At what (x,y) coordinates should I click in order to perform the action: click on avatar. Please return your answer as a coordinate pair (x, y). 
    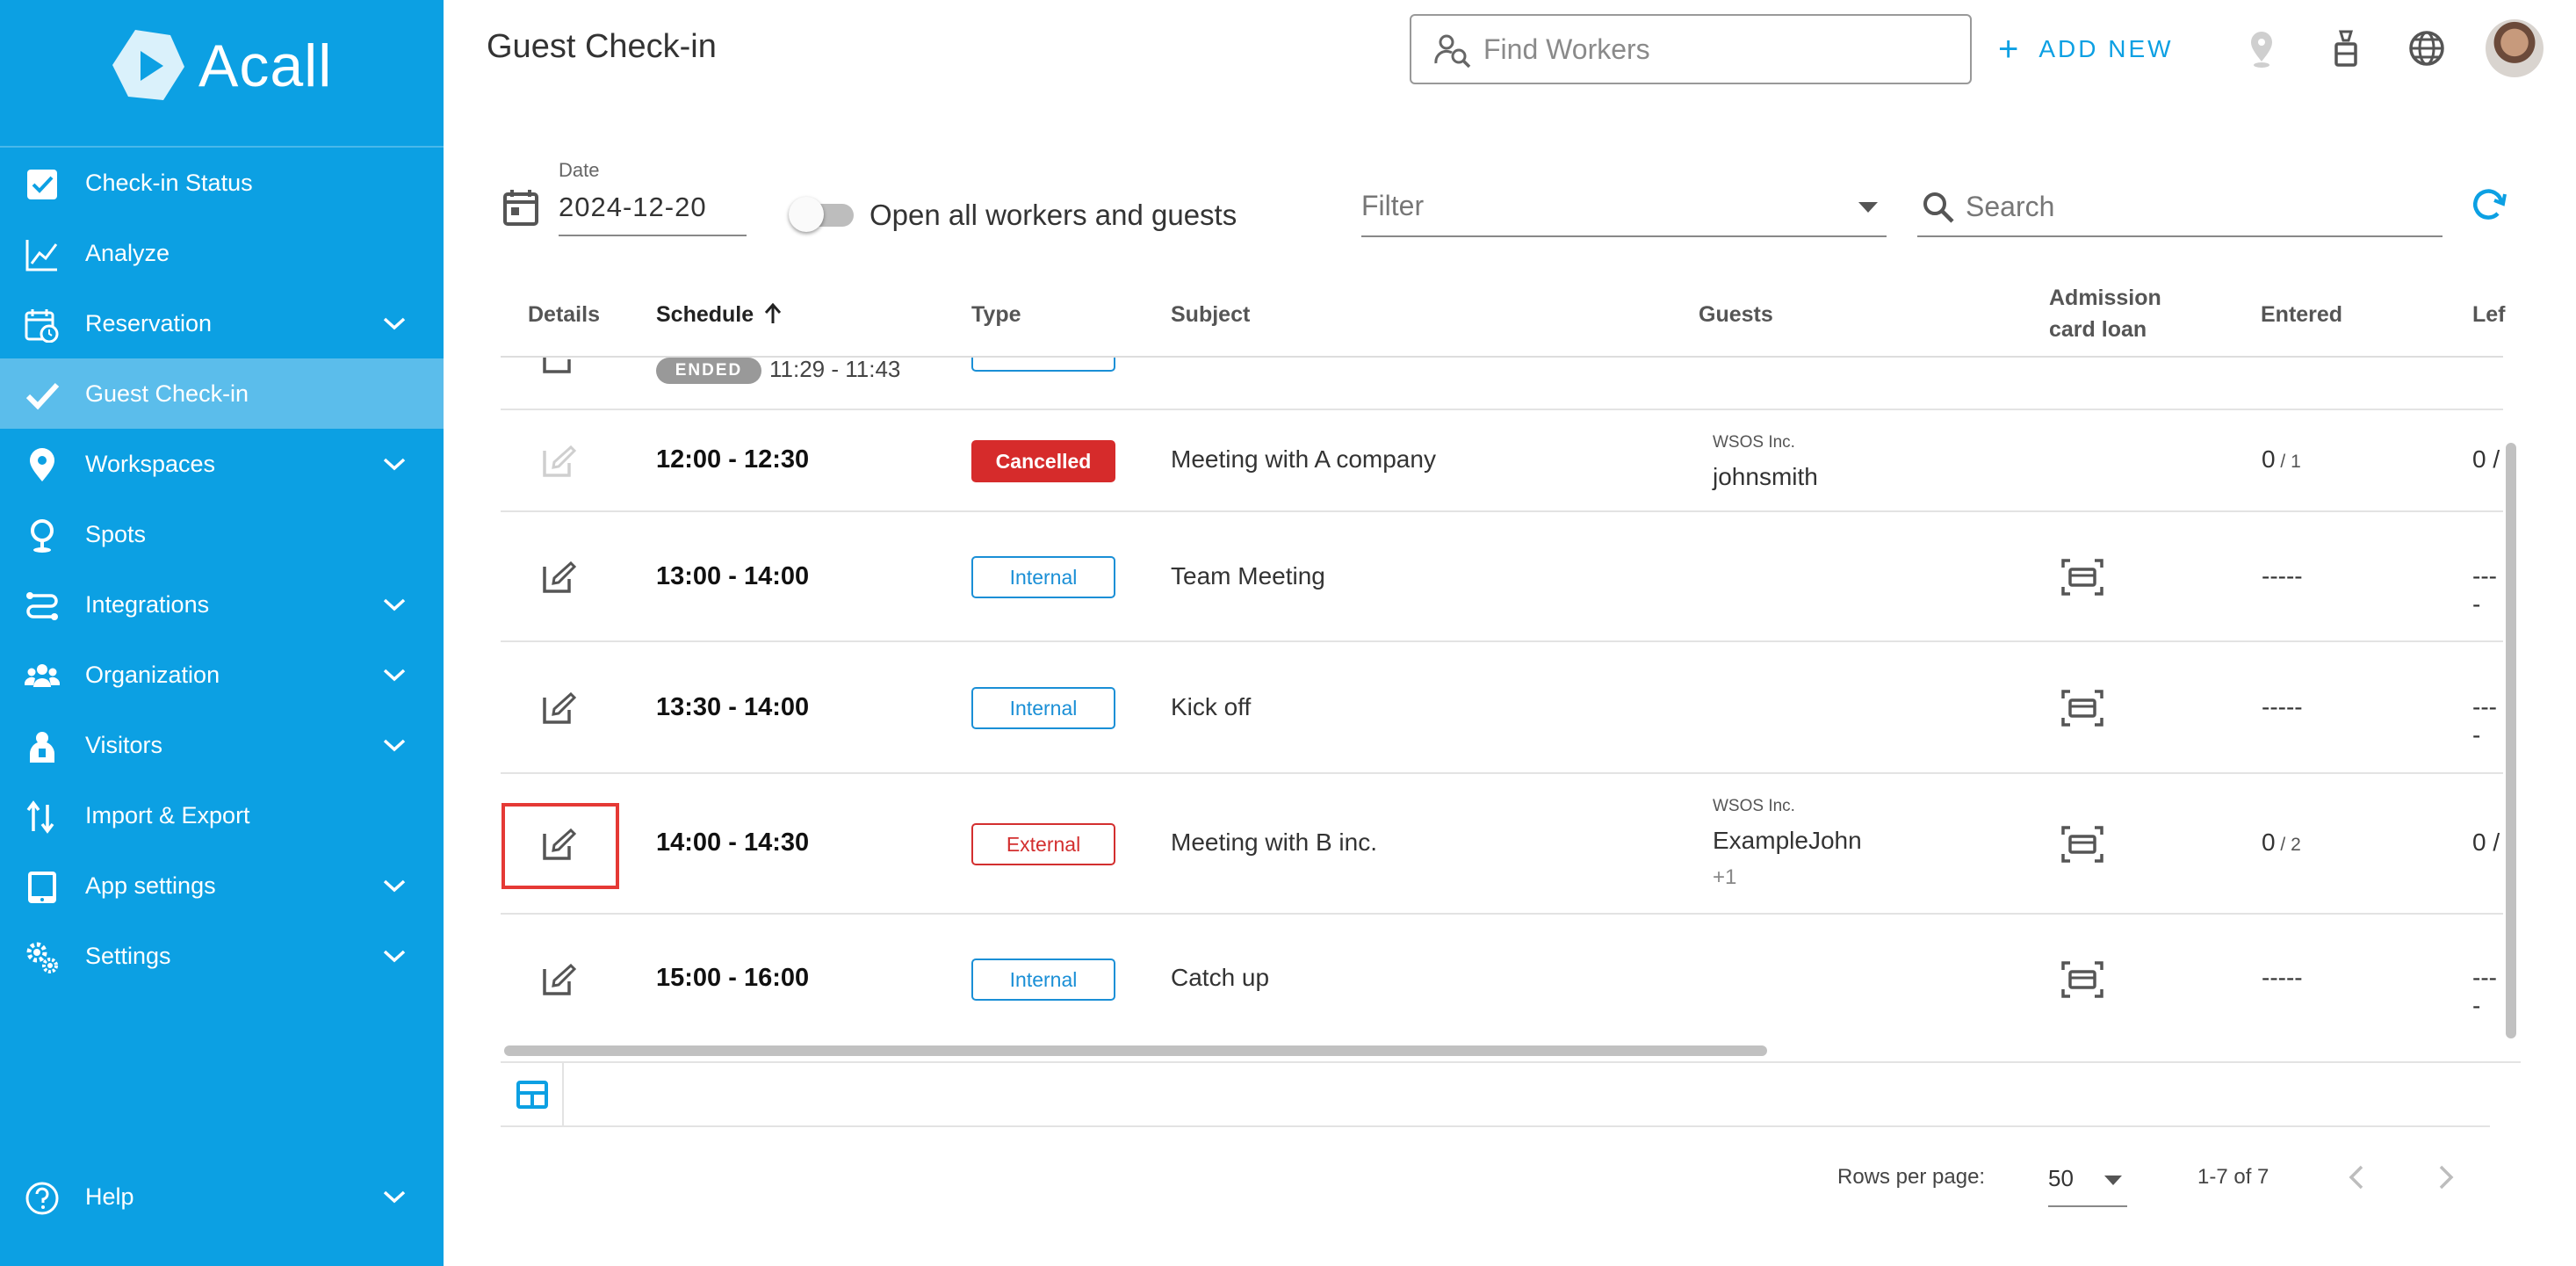
    Looking at the image, I should click on (2515, 48).